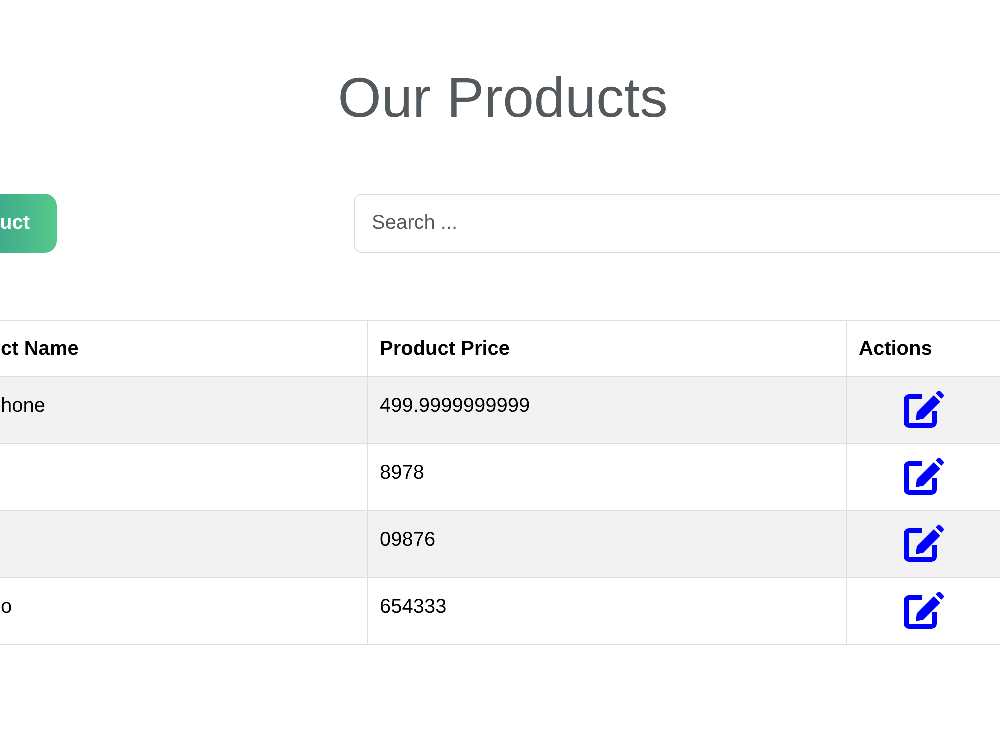 Image resolution: width=1000 pixels, height=750 pixels. What do you see at coordinates (445, 349) in the screenshot?
I see `column-header: Product Price` at bounding box center [445, 349].